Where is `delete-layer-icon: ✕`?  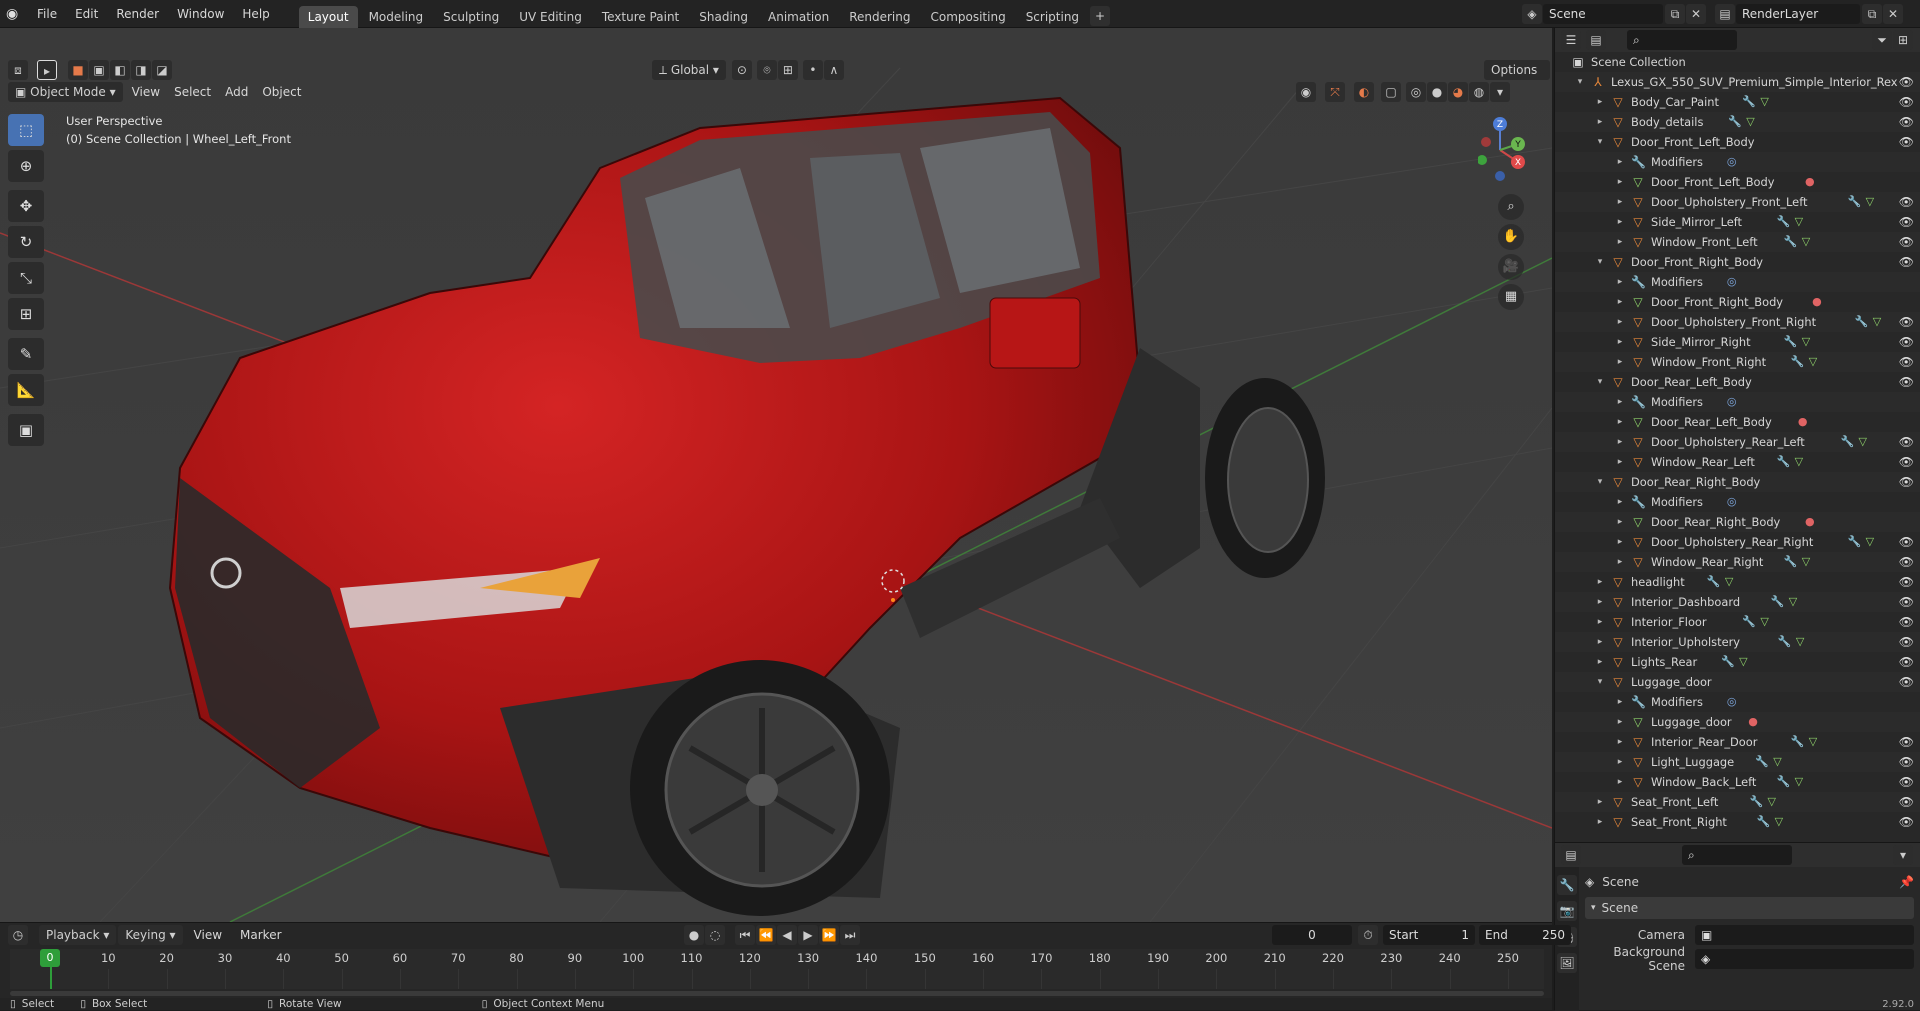 delete-layer-icon: ✕ is located at coordinates (1893, 14).